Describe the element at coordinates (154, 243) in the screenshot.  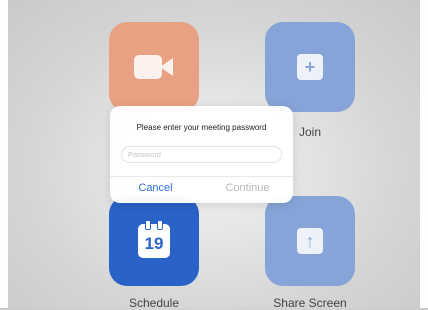
I see `calendar-day: 19` at that location.